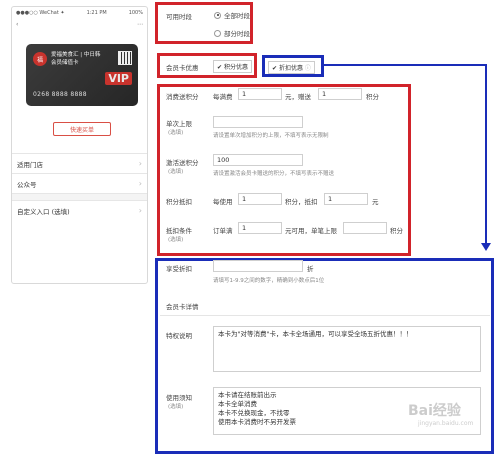 This screenshot has width=500, height=456. I want to click on discount-checkbox: ✔ 折扣优惠 ⓘ, so click(291, 67).